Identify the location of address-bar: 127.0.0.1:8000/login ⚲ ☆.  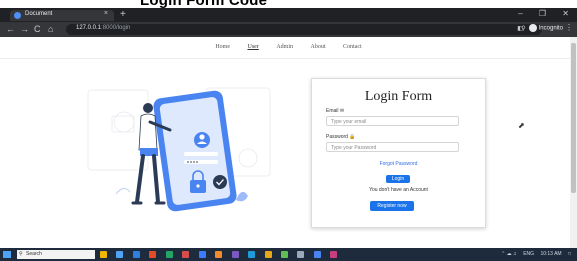
(304, 29).